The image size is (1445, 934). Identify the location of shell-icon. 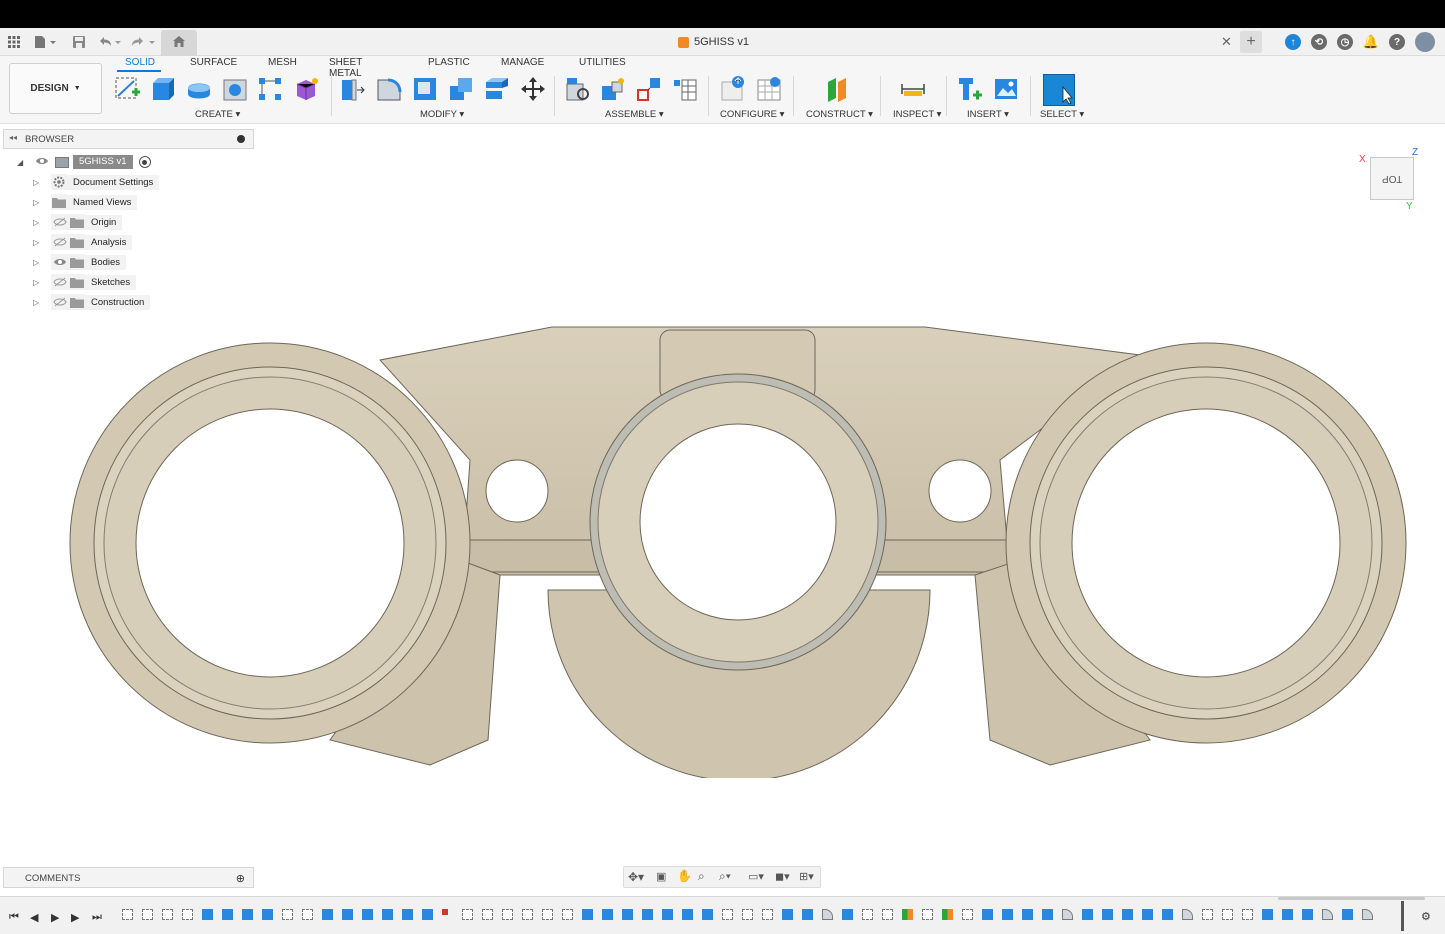
(425, 89).